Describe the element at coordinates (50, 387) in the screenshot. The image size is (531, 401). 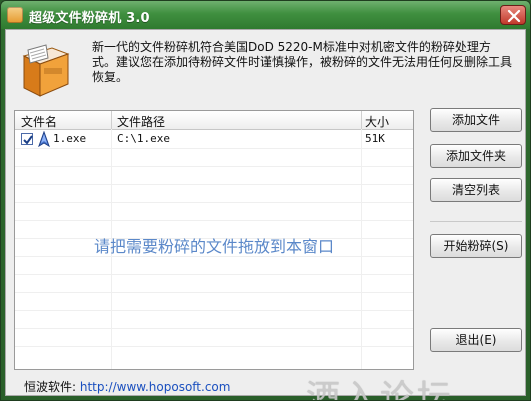
I see `status-label: 恒波软件:` at that location.